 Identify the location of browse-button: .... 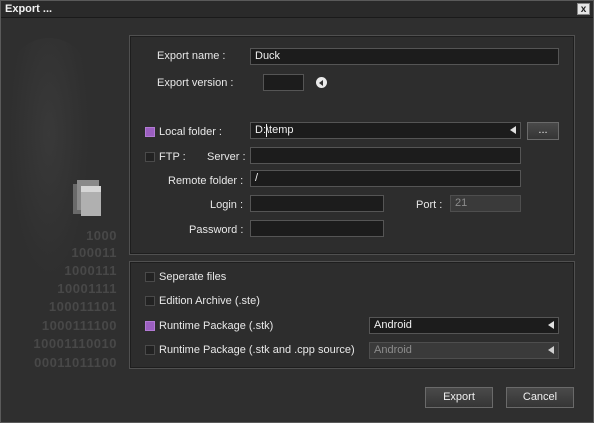
(543, 131).